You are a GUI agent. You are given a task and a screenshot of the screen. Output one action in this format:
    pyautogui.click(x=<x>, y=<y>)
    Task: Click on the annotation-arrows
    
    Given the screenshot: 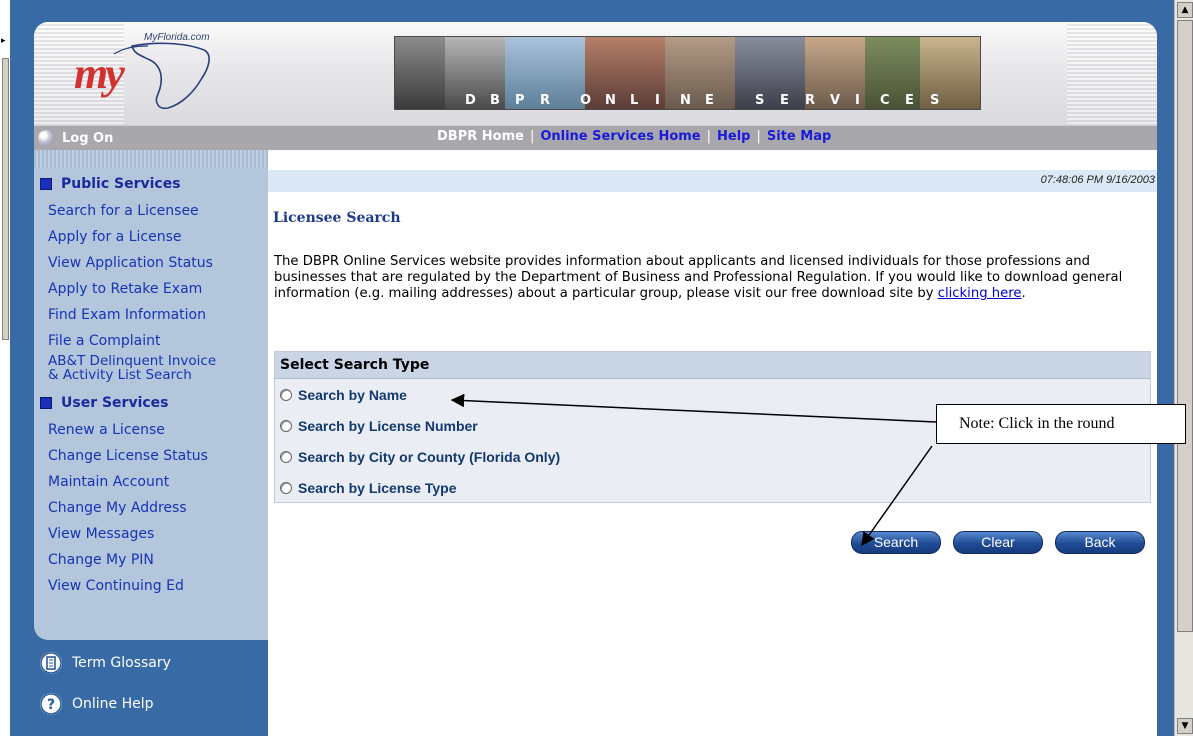 What is the action you would take?
    pyautogui.click(x=693, y=470)
    